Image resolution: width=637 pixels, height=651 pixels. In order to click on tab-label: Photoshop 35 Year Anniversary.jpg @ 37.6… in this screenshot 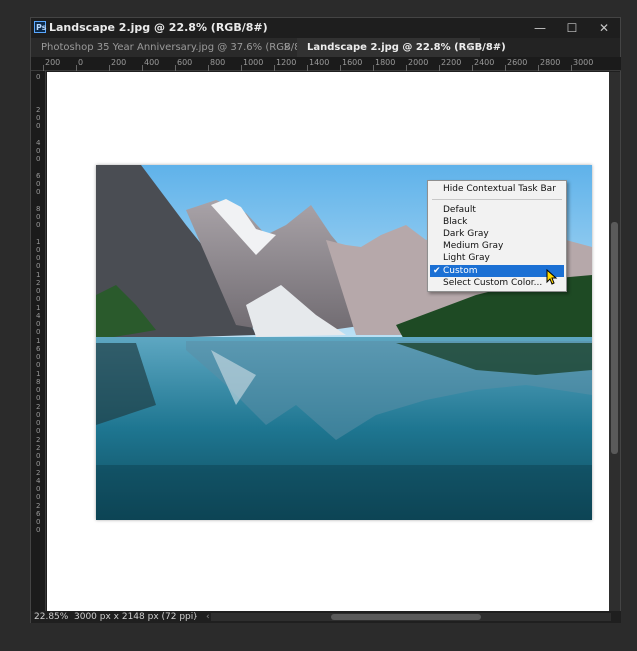, I will do `click(177, 47)`.